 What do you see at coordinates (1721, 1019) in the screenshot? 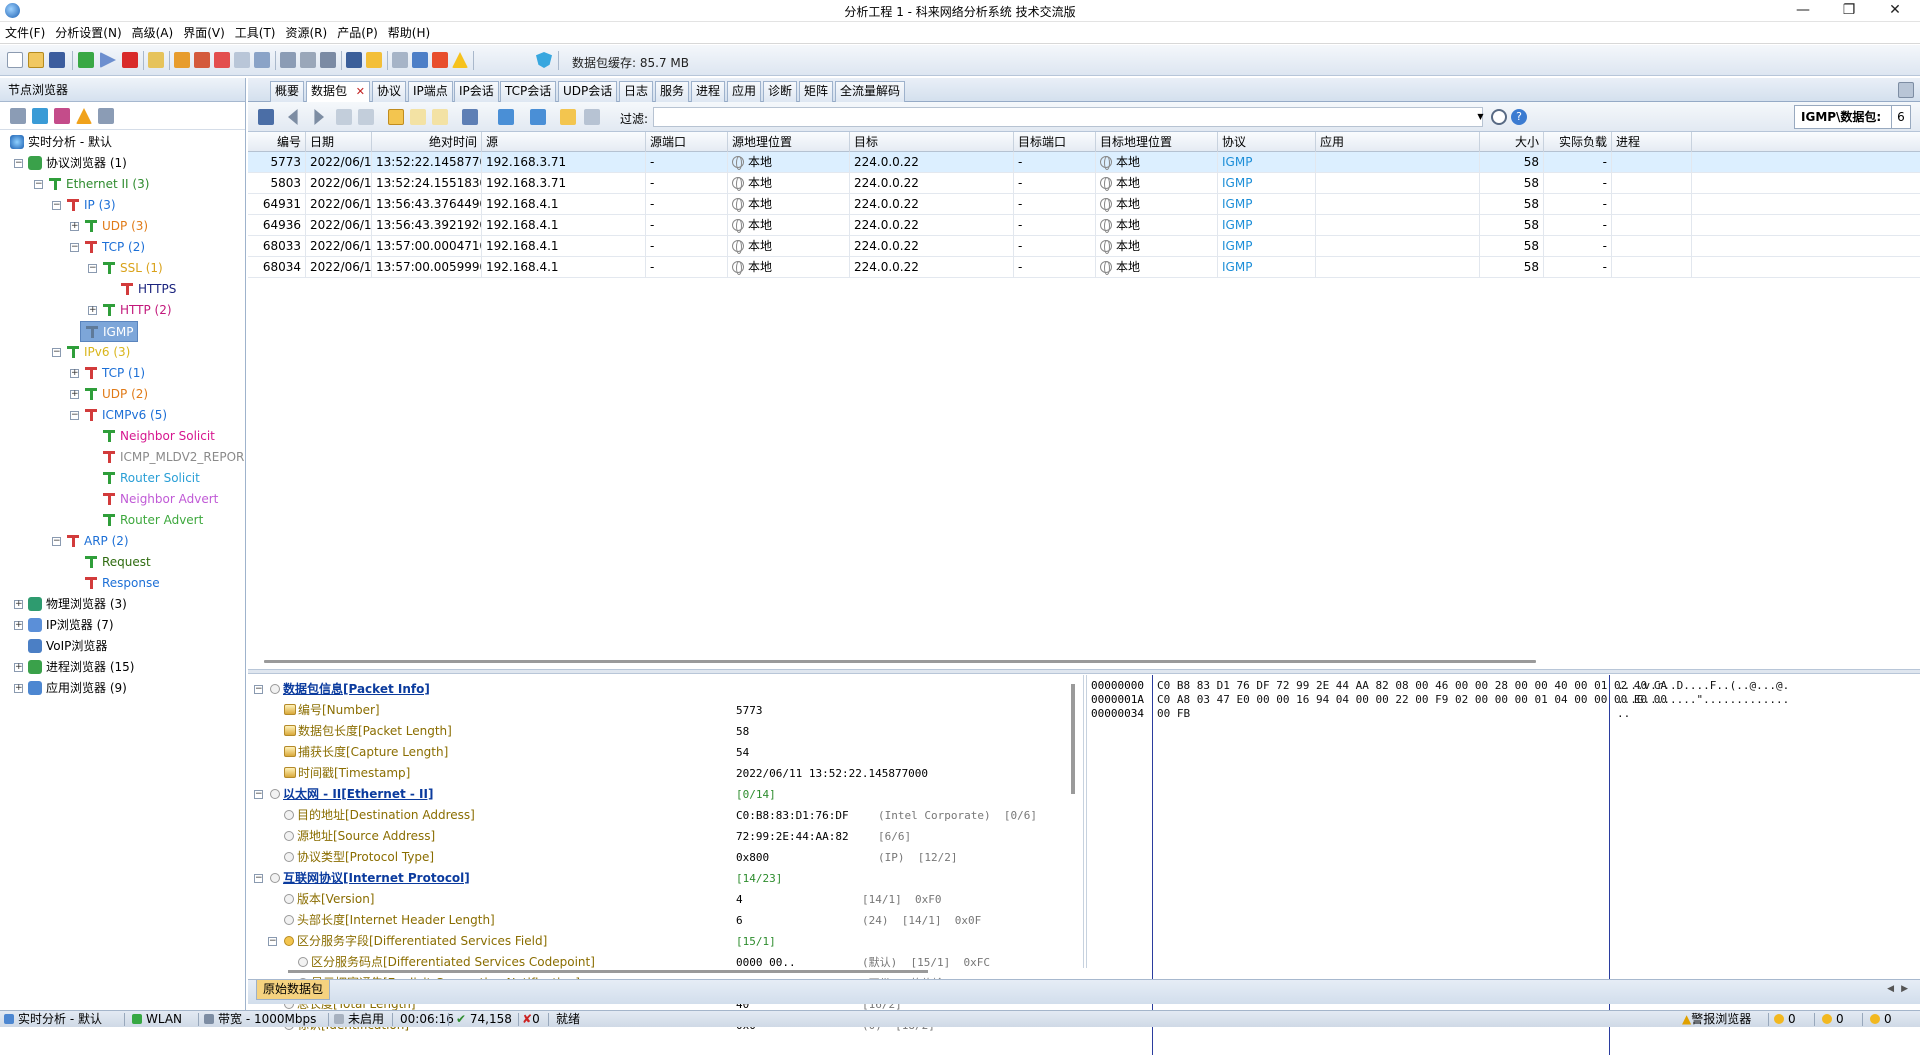
I see `status-alarm-browser: 警报浏览器` at bounding box center [1721, 1019].